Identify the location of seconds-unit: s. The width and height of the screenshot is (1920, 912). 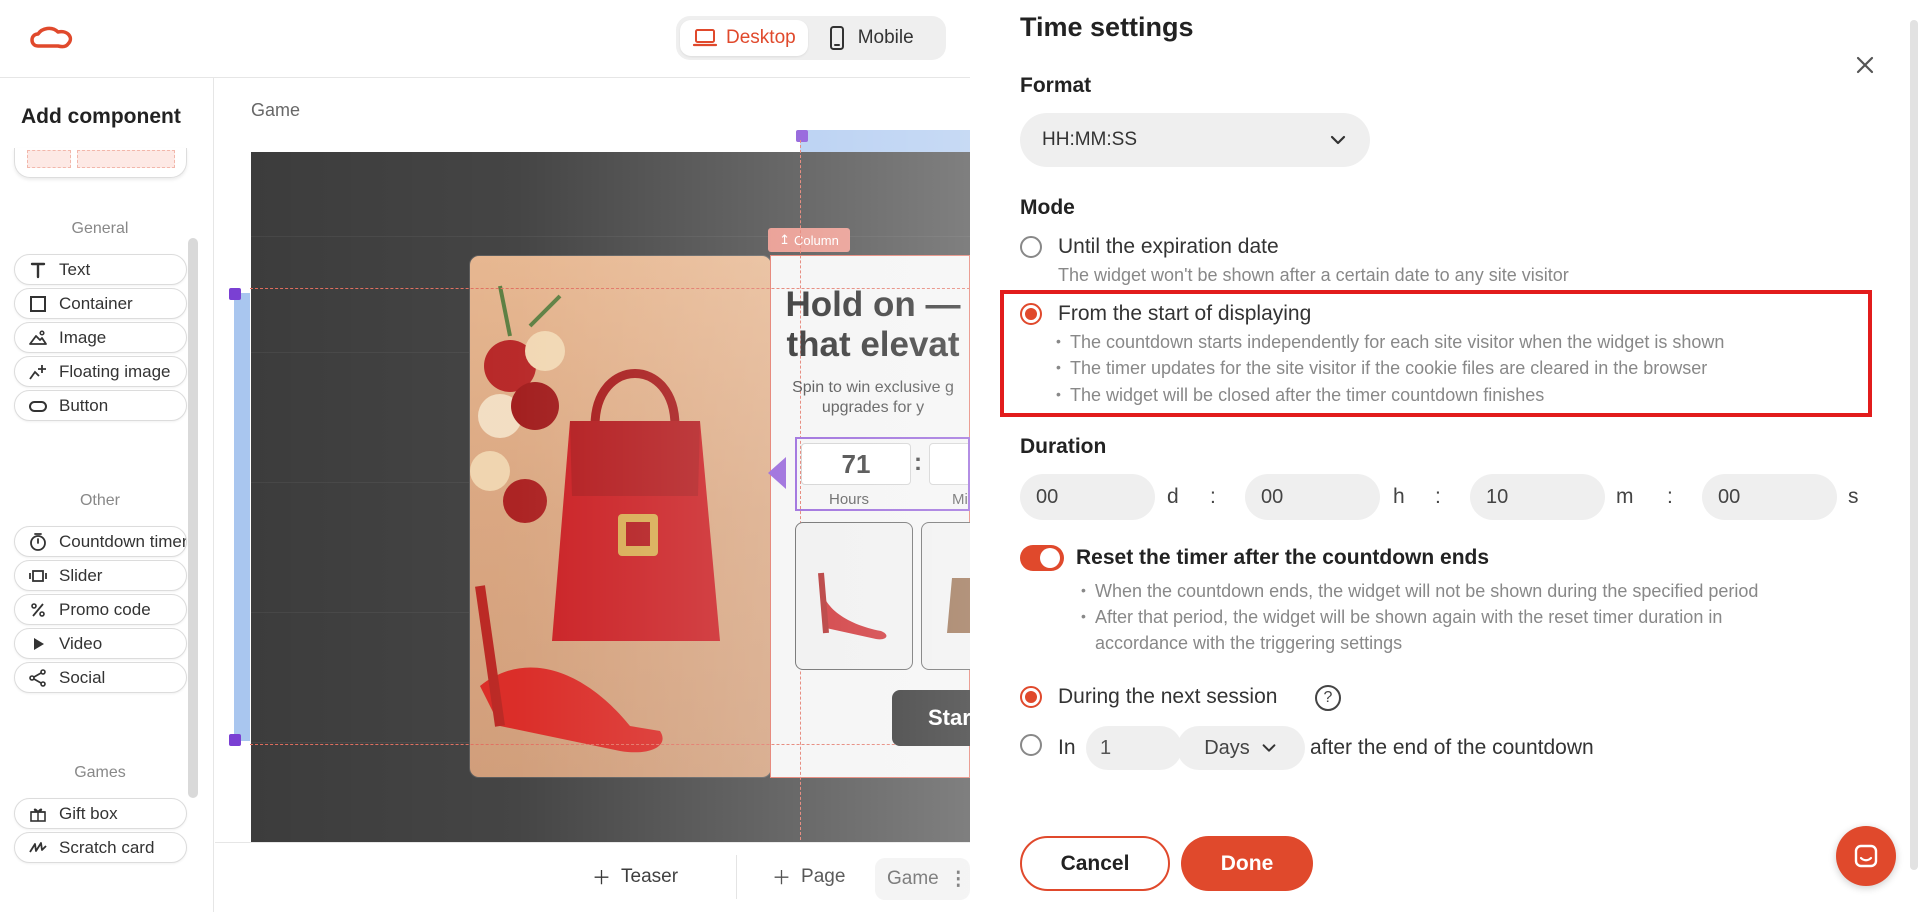
(1853, 496).